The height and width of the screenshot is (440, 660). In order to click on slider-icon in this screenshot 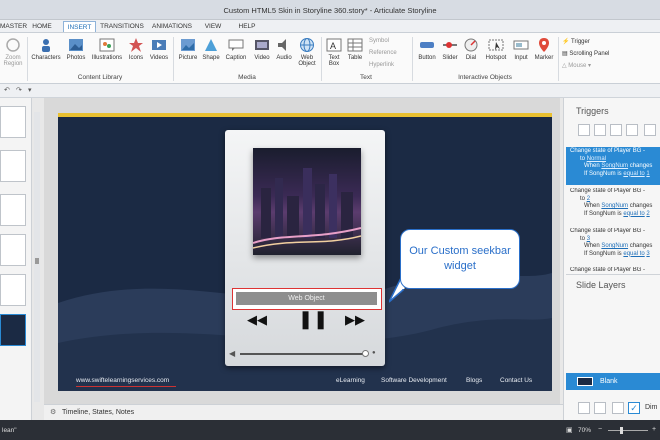, I will do `click(450, 45)`.